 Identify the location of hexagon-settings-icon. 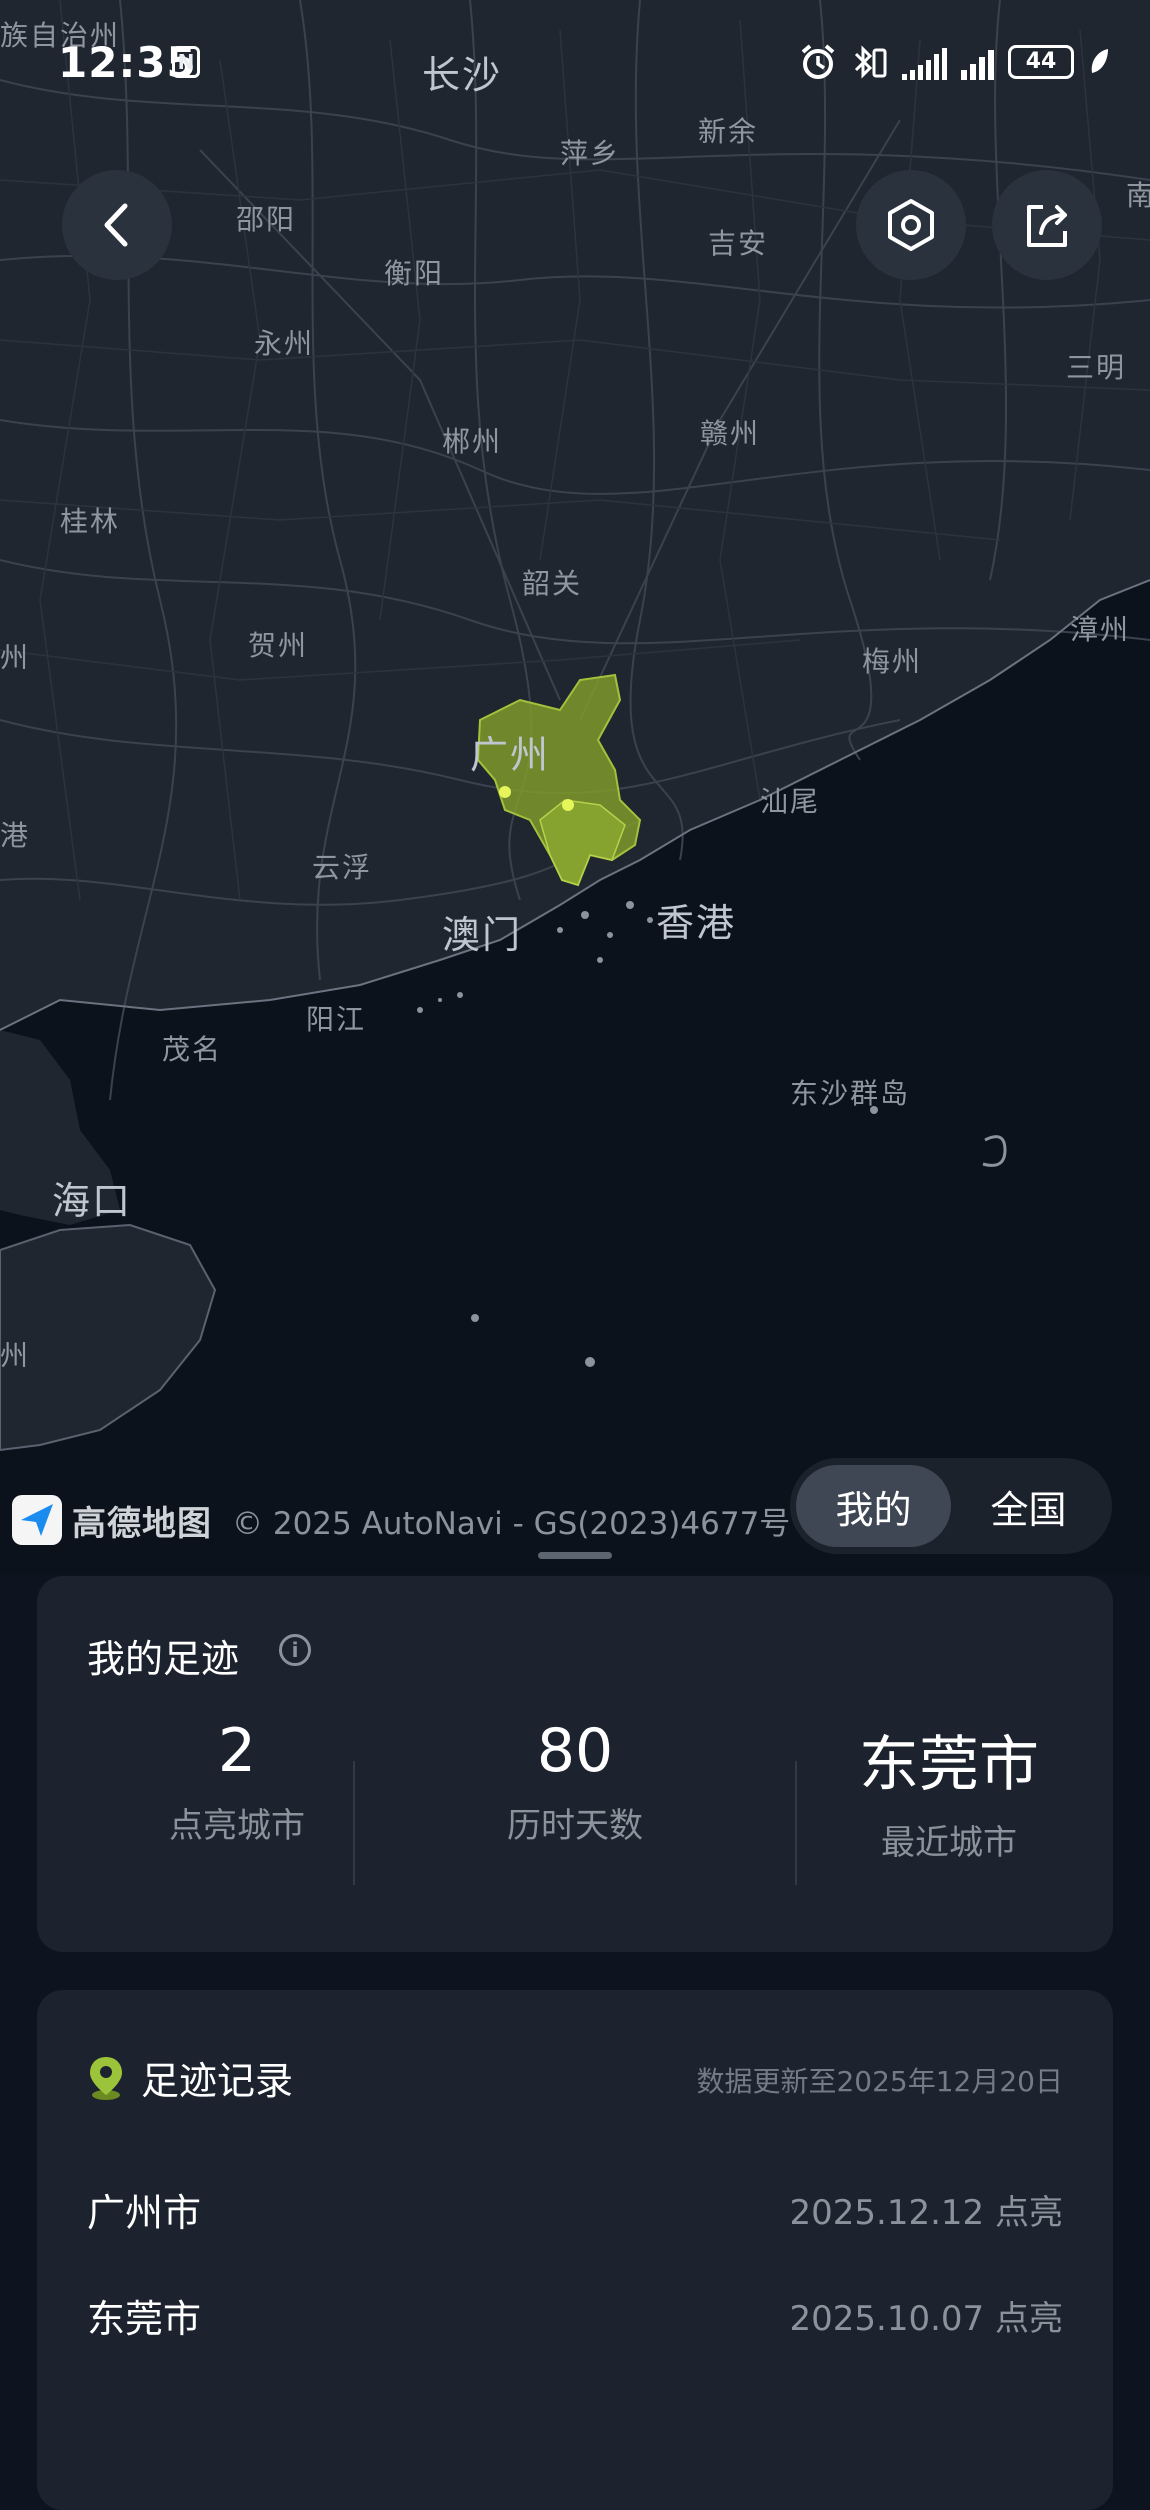
(911, 225).